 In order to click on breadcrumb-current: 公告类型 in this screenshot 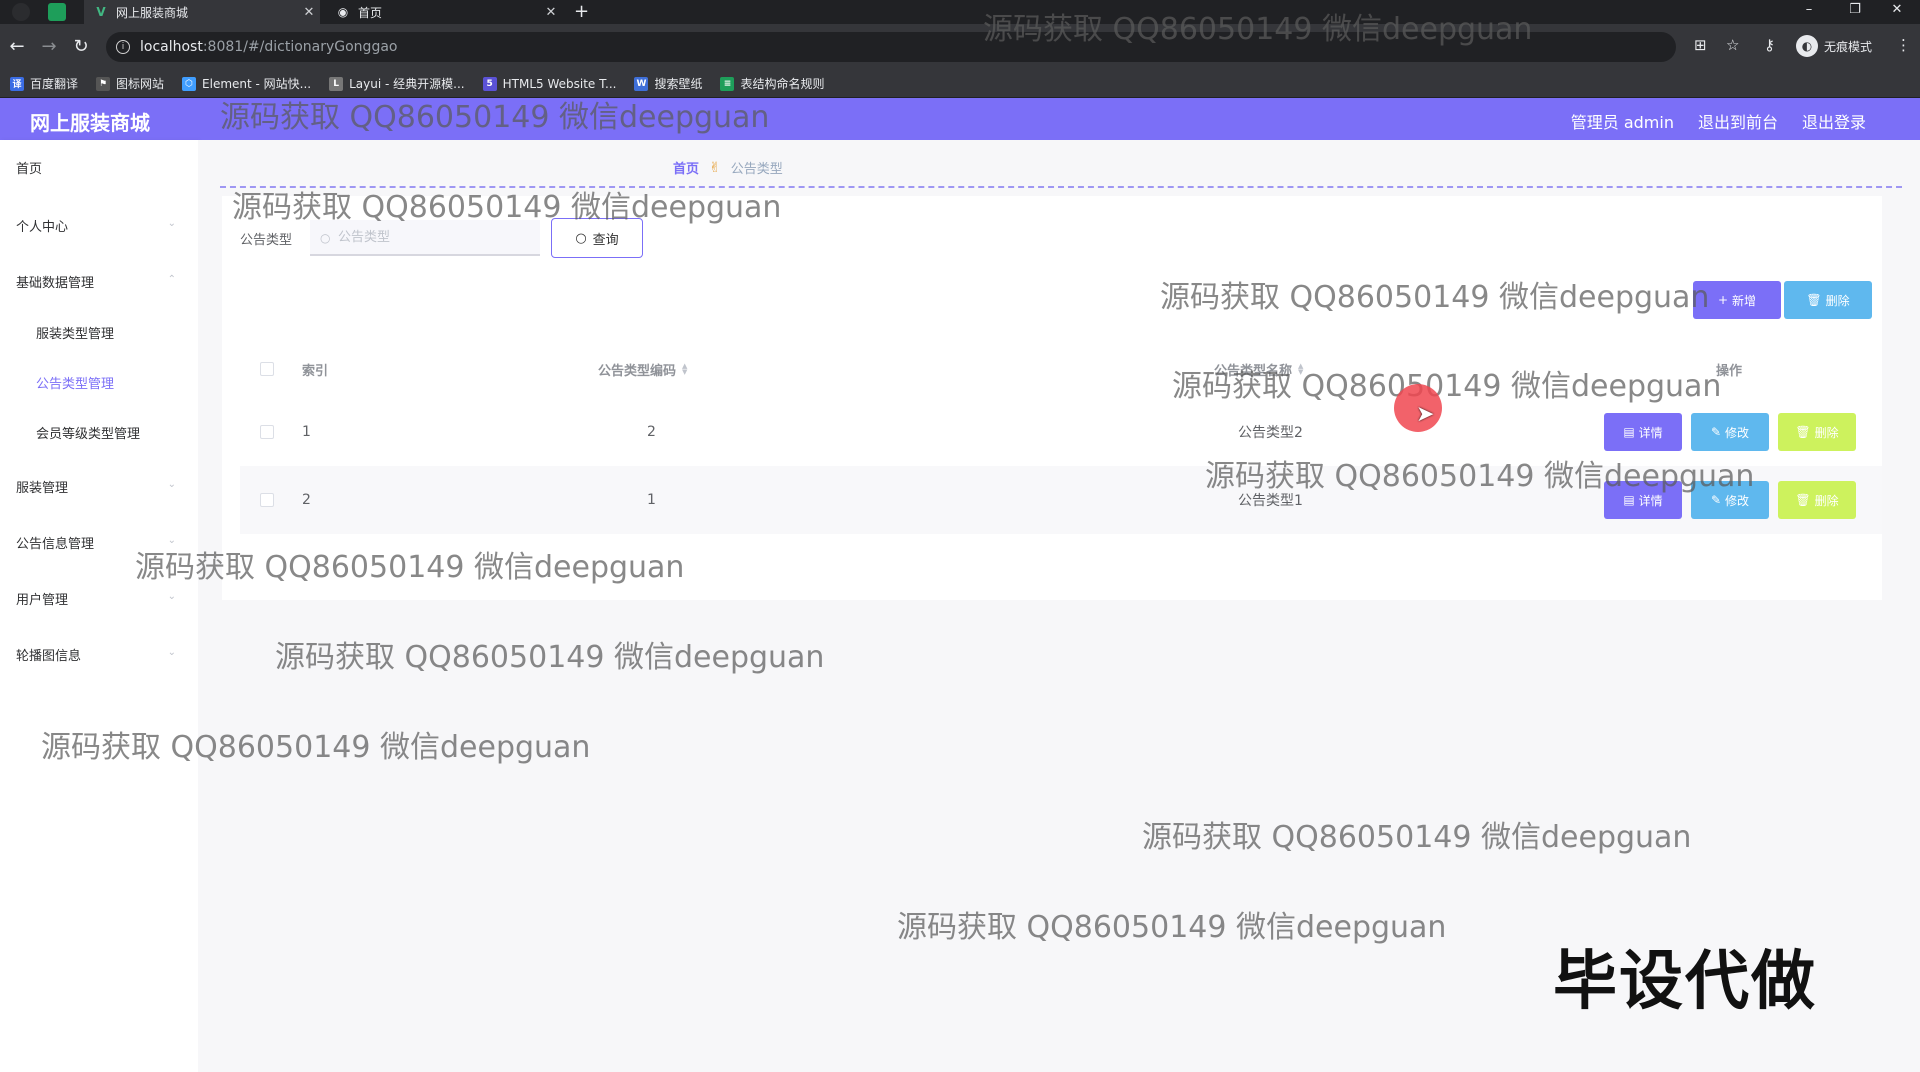, I will do `click(756, 169)`.